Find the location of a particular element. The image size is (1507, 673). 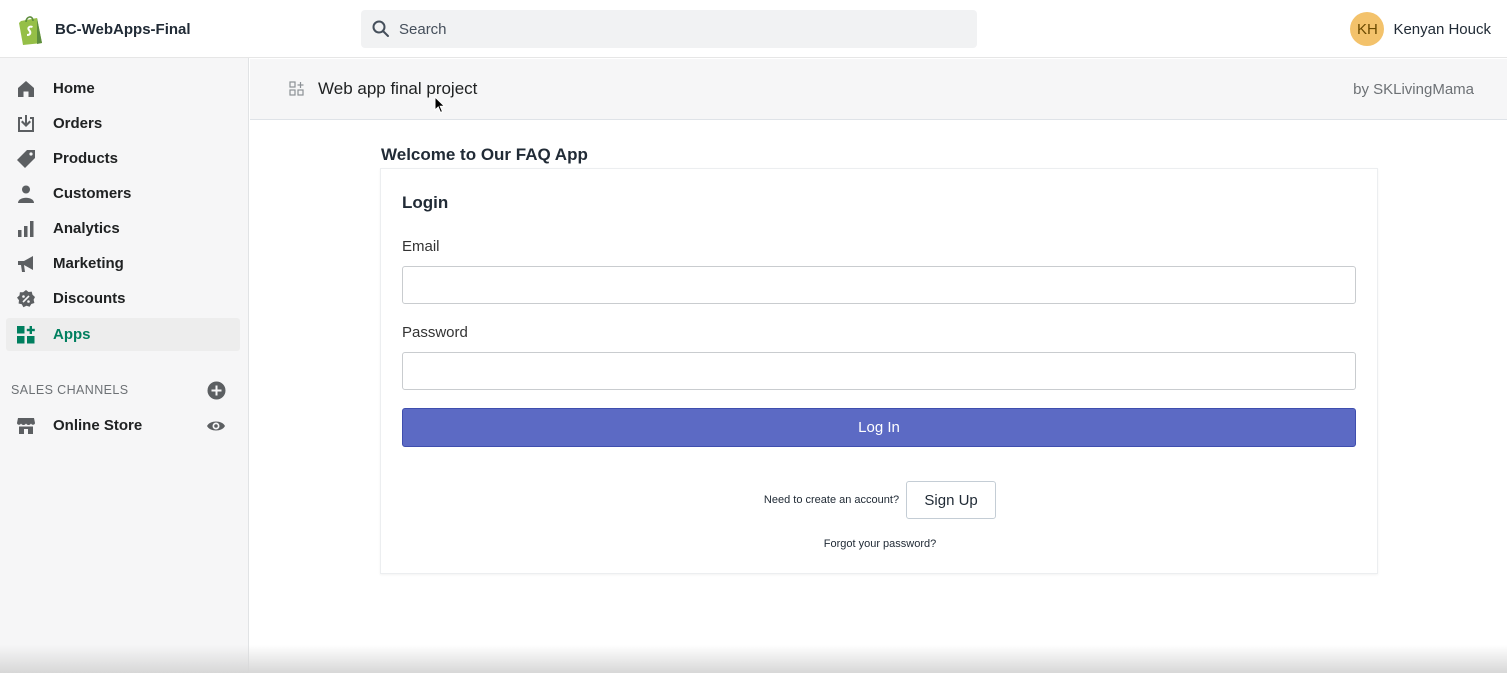

sidebar-item-label: Home is located at coordinates (74, 88).